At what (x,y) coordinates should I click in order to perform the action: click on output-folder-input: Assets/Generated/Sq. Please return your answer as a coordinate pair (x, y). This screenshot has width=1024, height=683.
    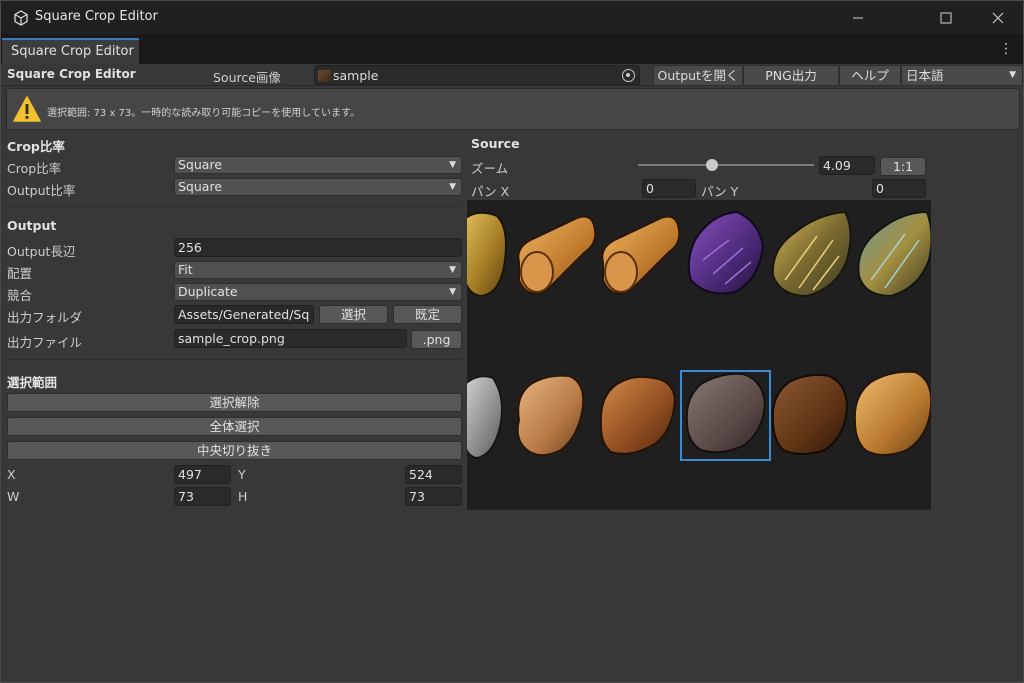
    Looking at the image, I should click on (244, 314).